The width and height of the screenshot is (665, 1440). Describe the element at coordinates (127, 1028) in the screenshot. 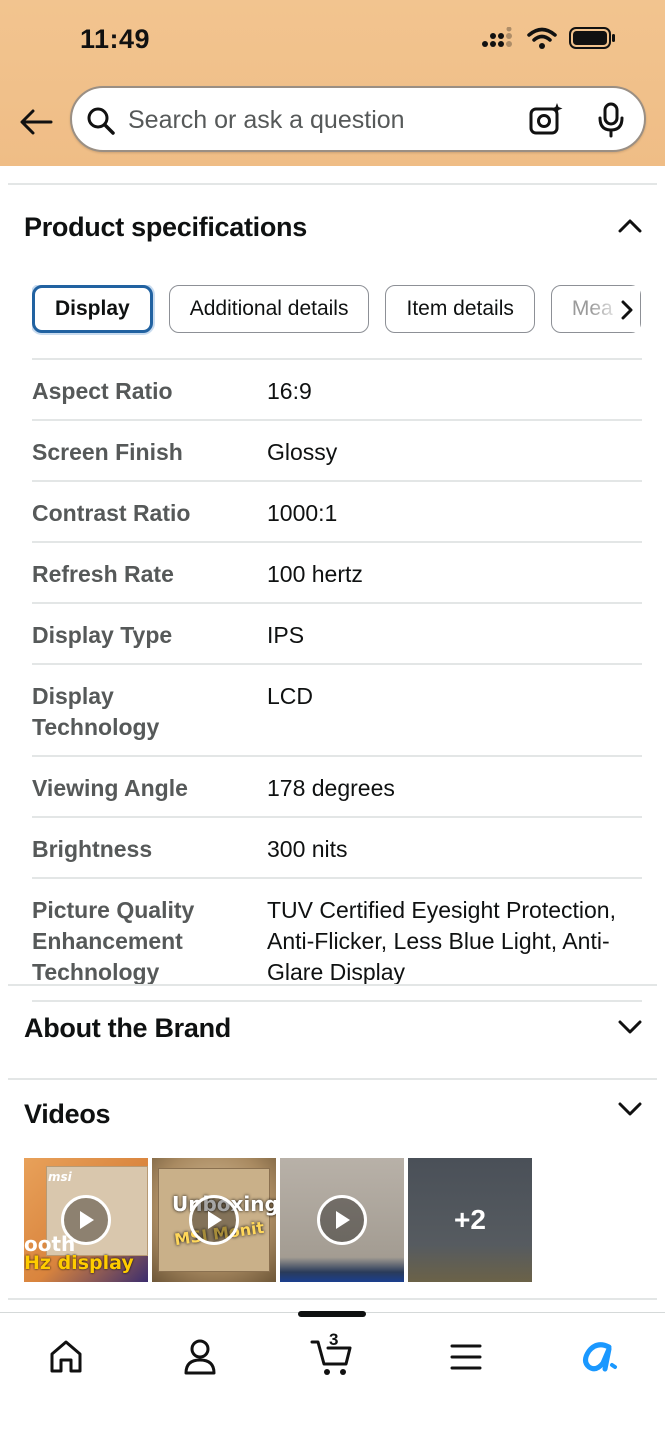

I see `about-brand-title: About the Brand` at that location.